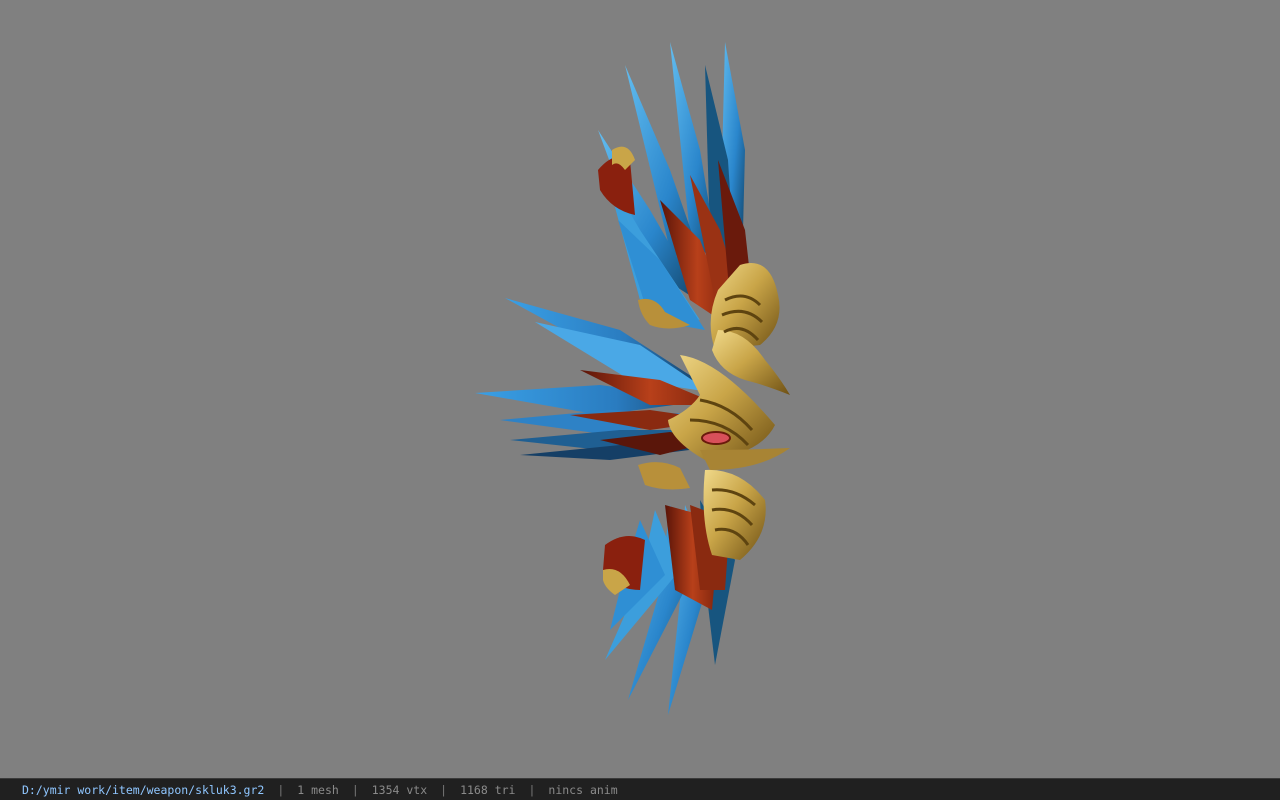  What do you see at coordinates (399, 789) in the screenshot?
I see `vertex-count-label: 1354 vtx` at bounding box center [399, 789].